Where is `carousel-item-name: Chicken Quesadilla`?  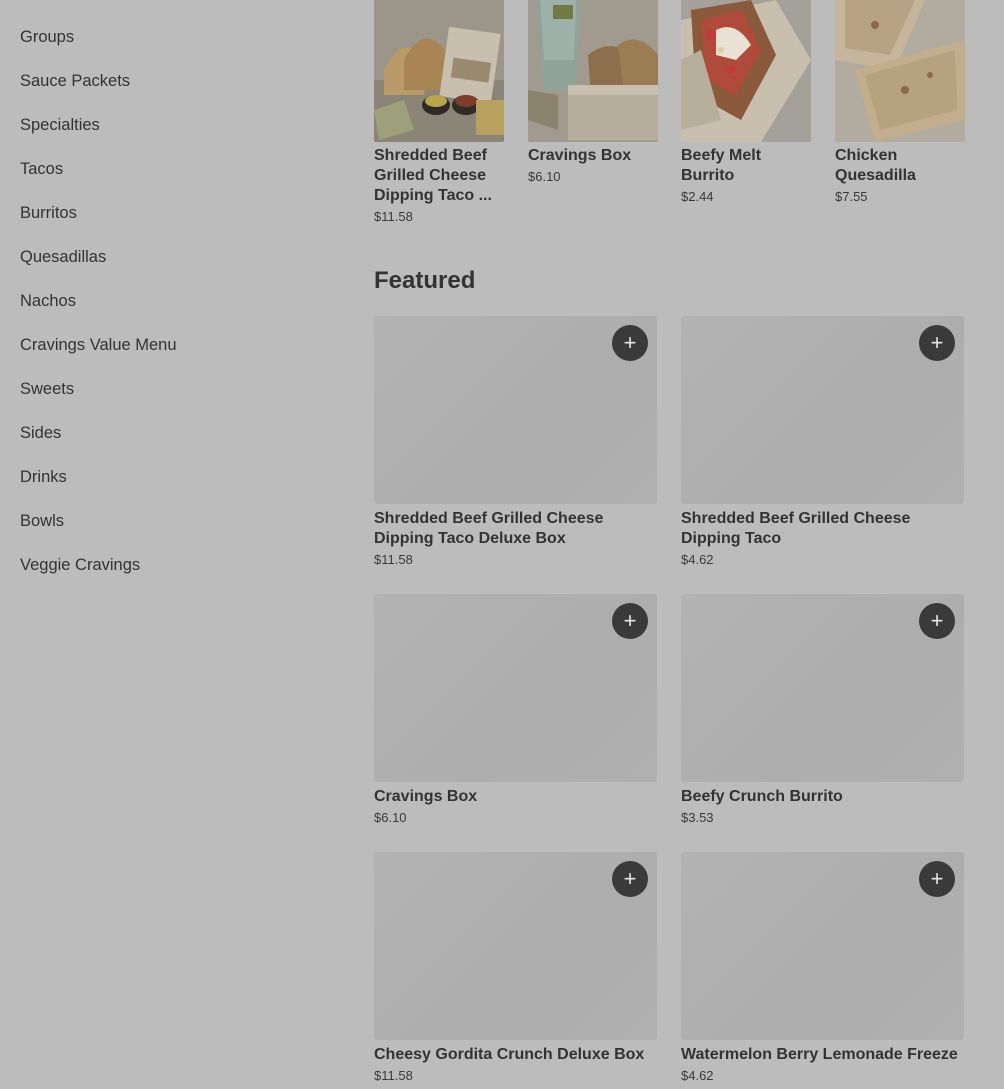
carousel-item-name: Chicken Quesadilla is located at coordinates (875, 165).